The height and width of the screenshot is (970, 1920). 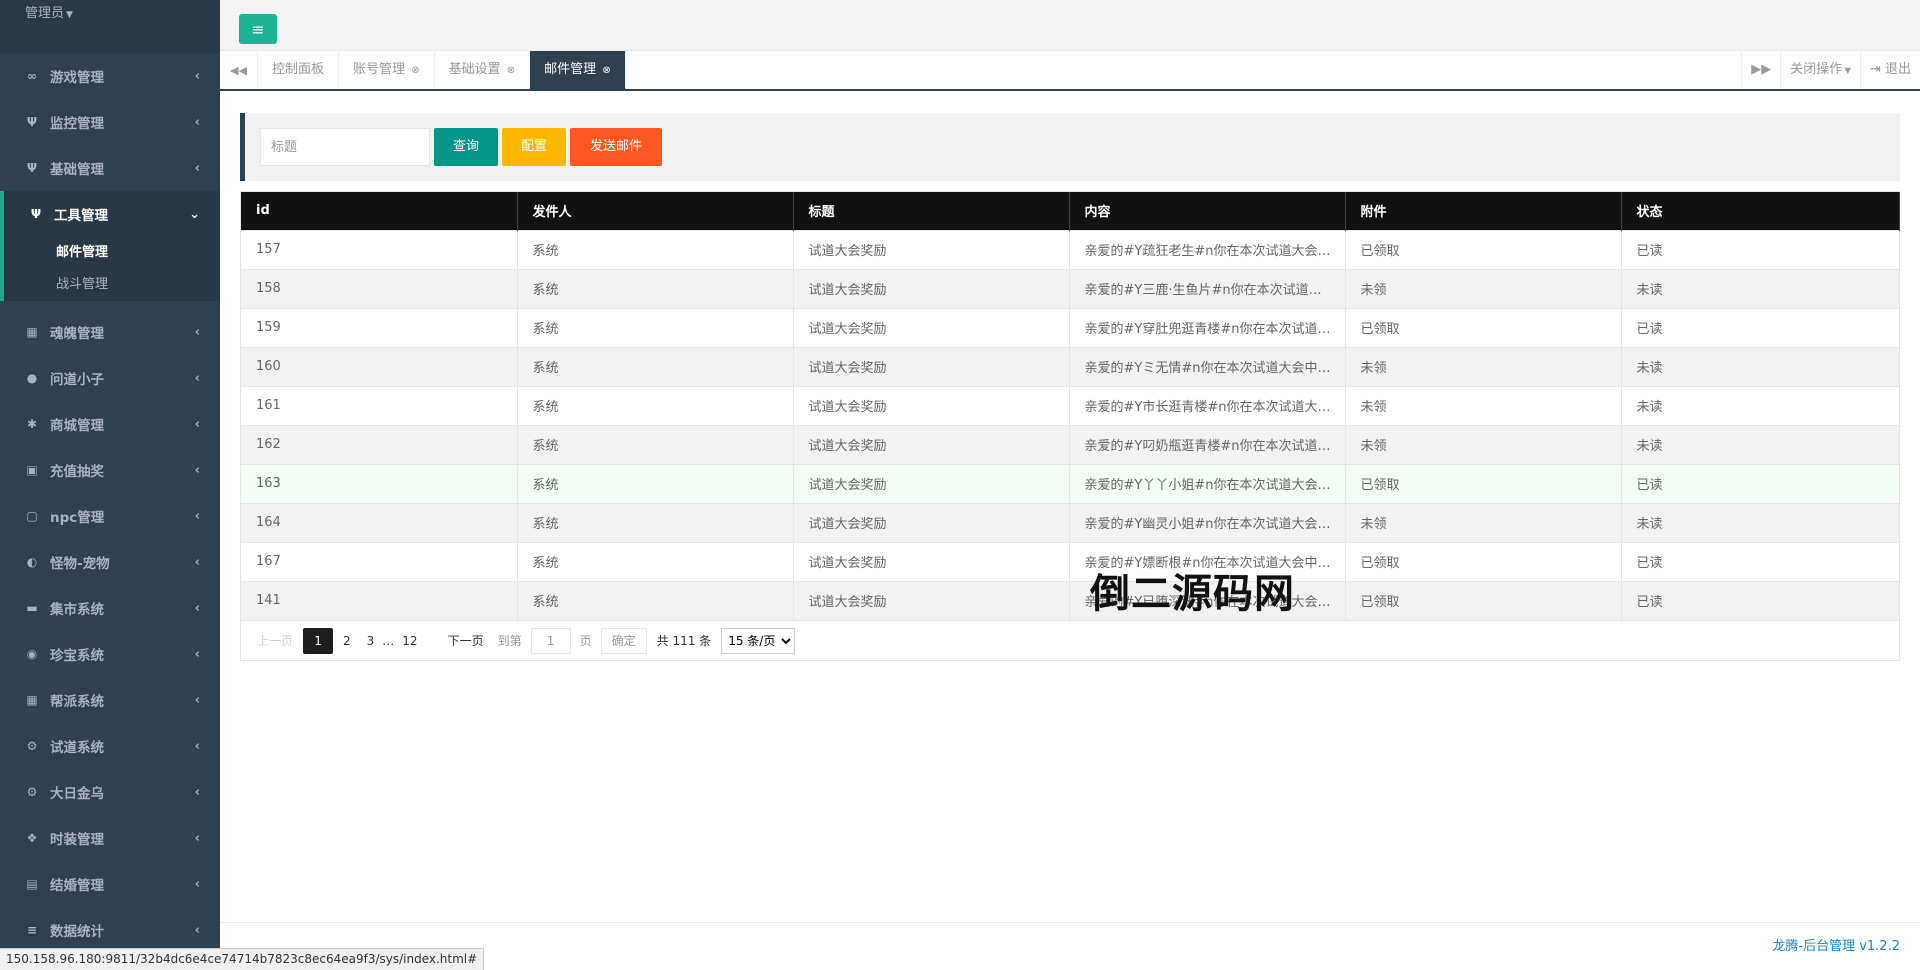 I want to click on tab-2: 基础设置 ⊗, so click(x=483, y=70).